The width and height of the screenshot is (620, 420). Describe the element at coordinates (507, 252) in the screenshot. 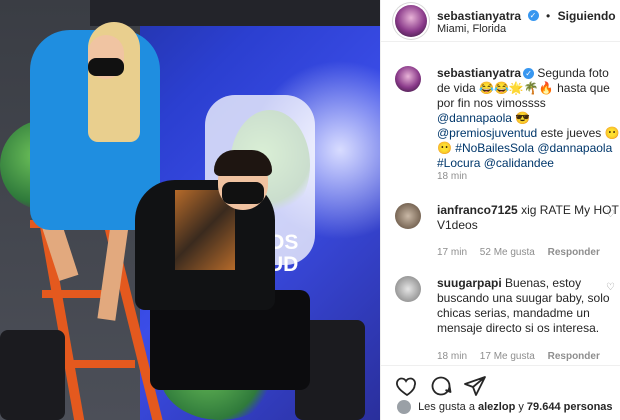

I see `comment-likes: 52 Me gusta` at that location.